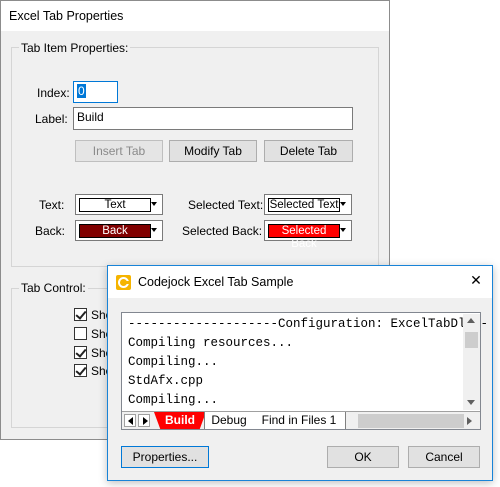 The width and height of the screenshot is (500, 487). What do you see at coordinates (195, 16) in the screenshot?
I see `dialog-title: Excel Tab Properties` at bounding box center [195, 16].